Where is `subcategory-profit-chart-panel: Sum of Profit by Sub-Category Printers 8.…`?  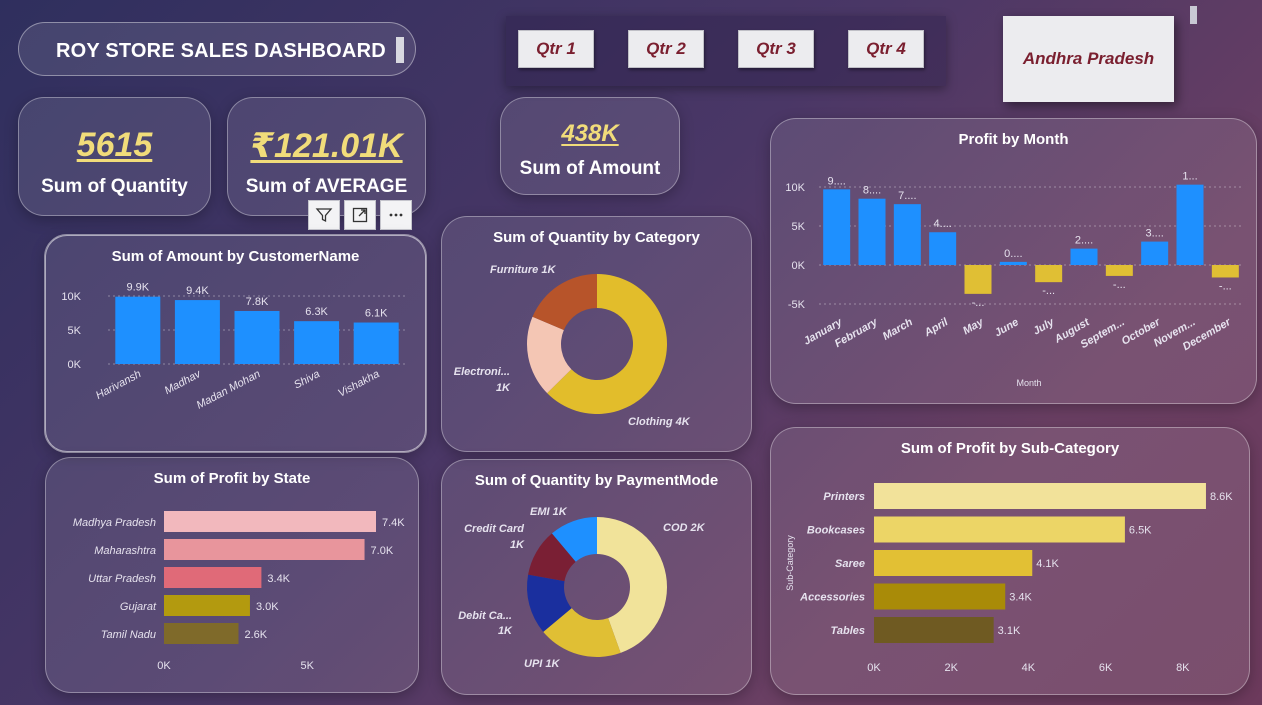 subcategory-profit-chart-panel: Sum of Profit by Sub-Category Printers 8.… is located at coordinates (1010, 561).